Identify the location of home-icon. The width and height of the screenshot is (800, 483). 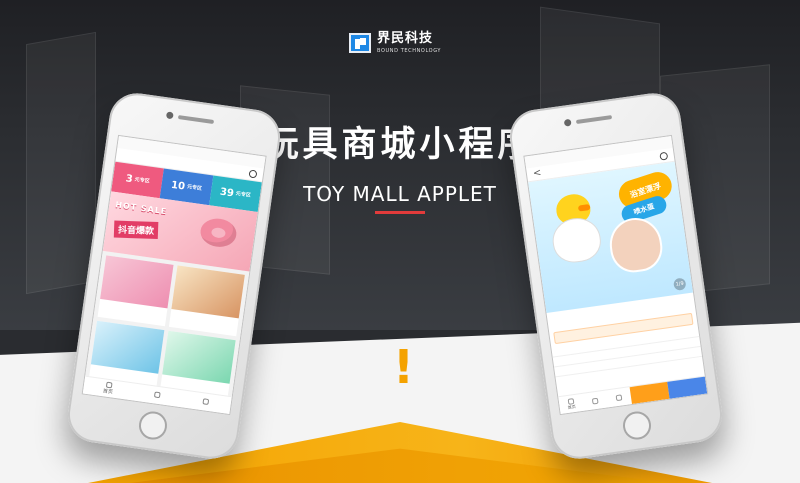
(109, 385).